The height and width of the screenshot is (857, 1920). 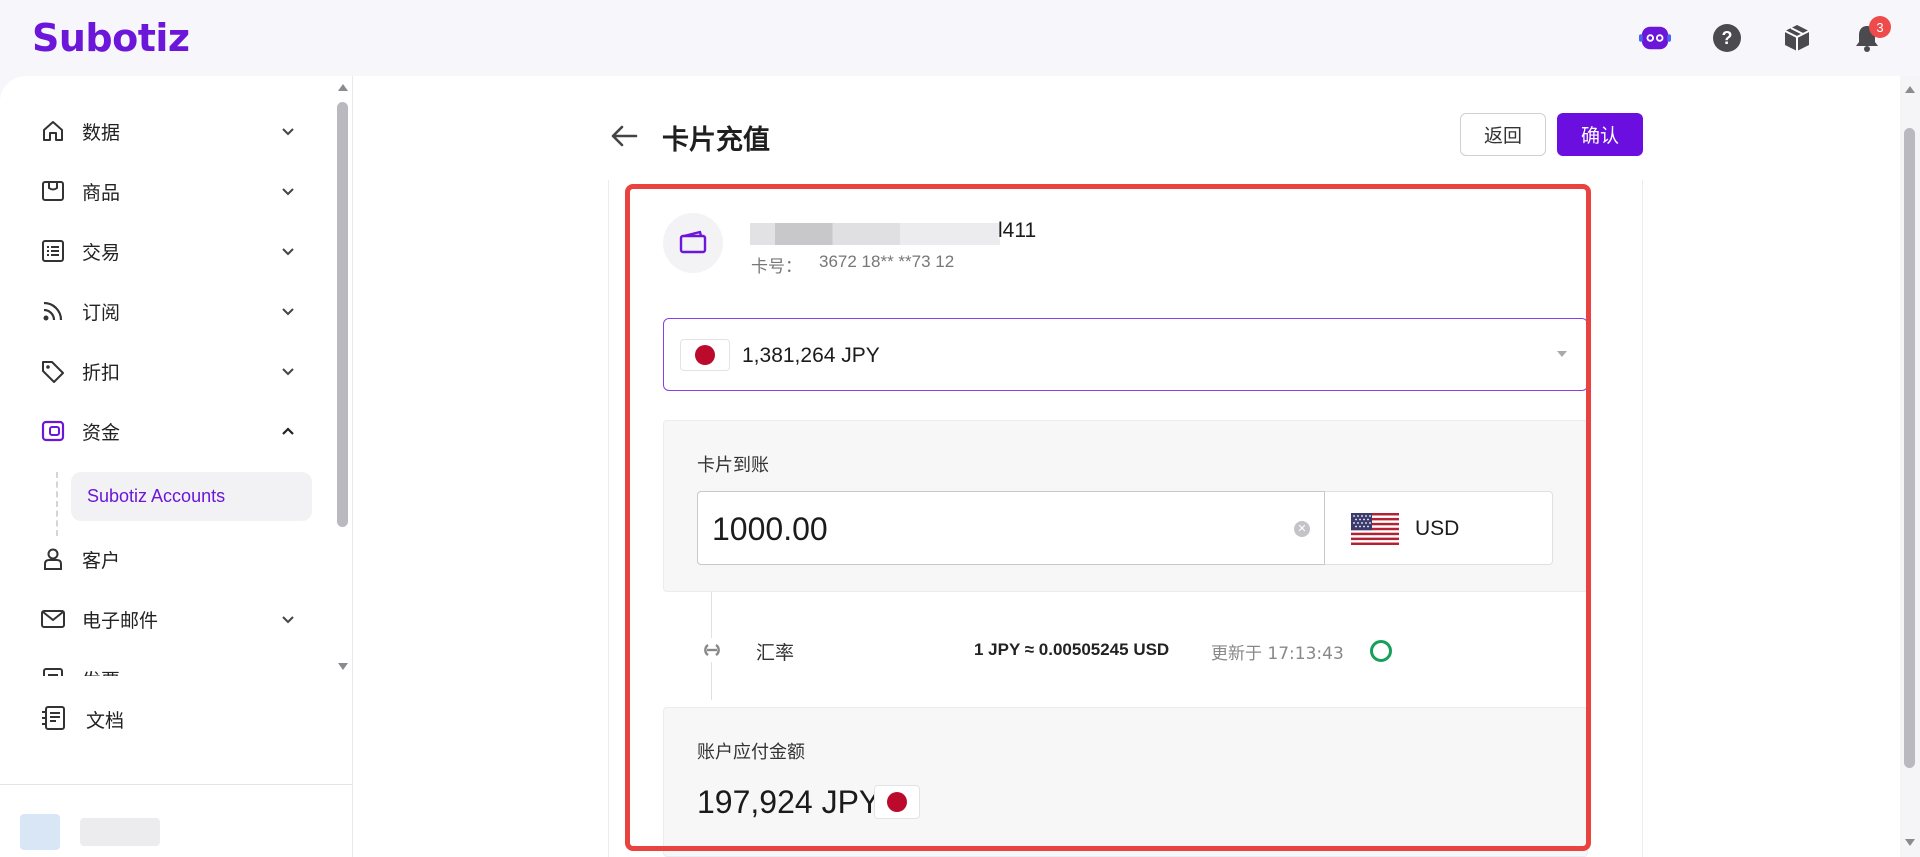 I want to click on chevron-up-icon, so click(x=288, y=431).